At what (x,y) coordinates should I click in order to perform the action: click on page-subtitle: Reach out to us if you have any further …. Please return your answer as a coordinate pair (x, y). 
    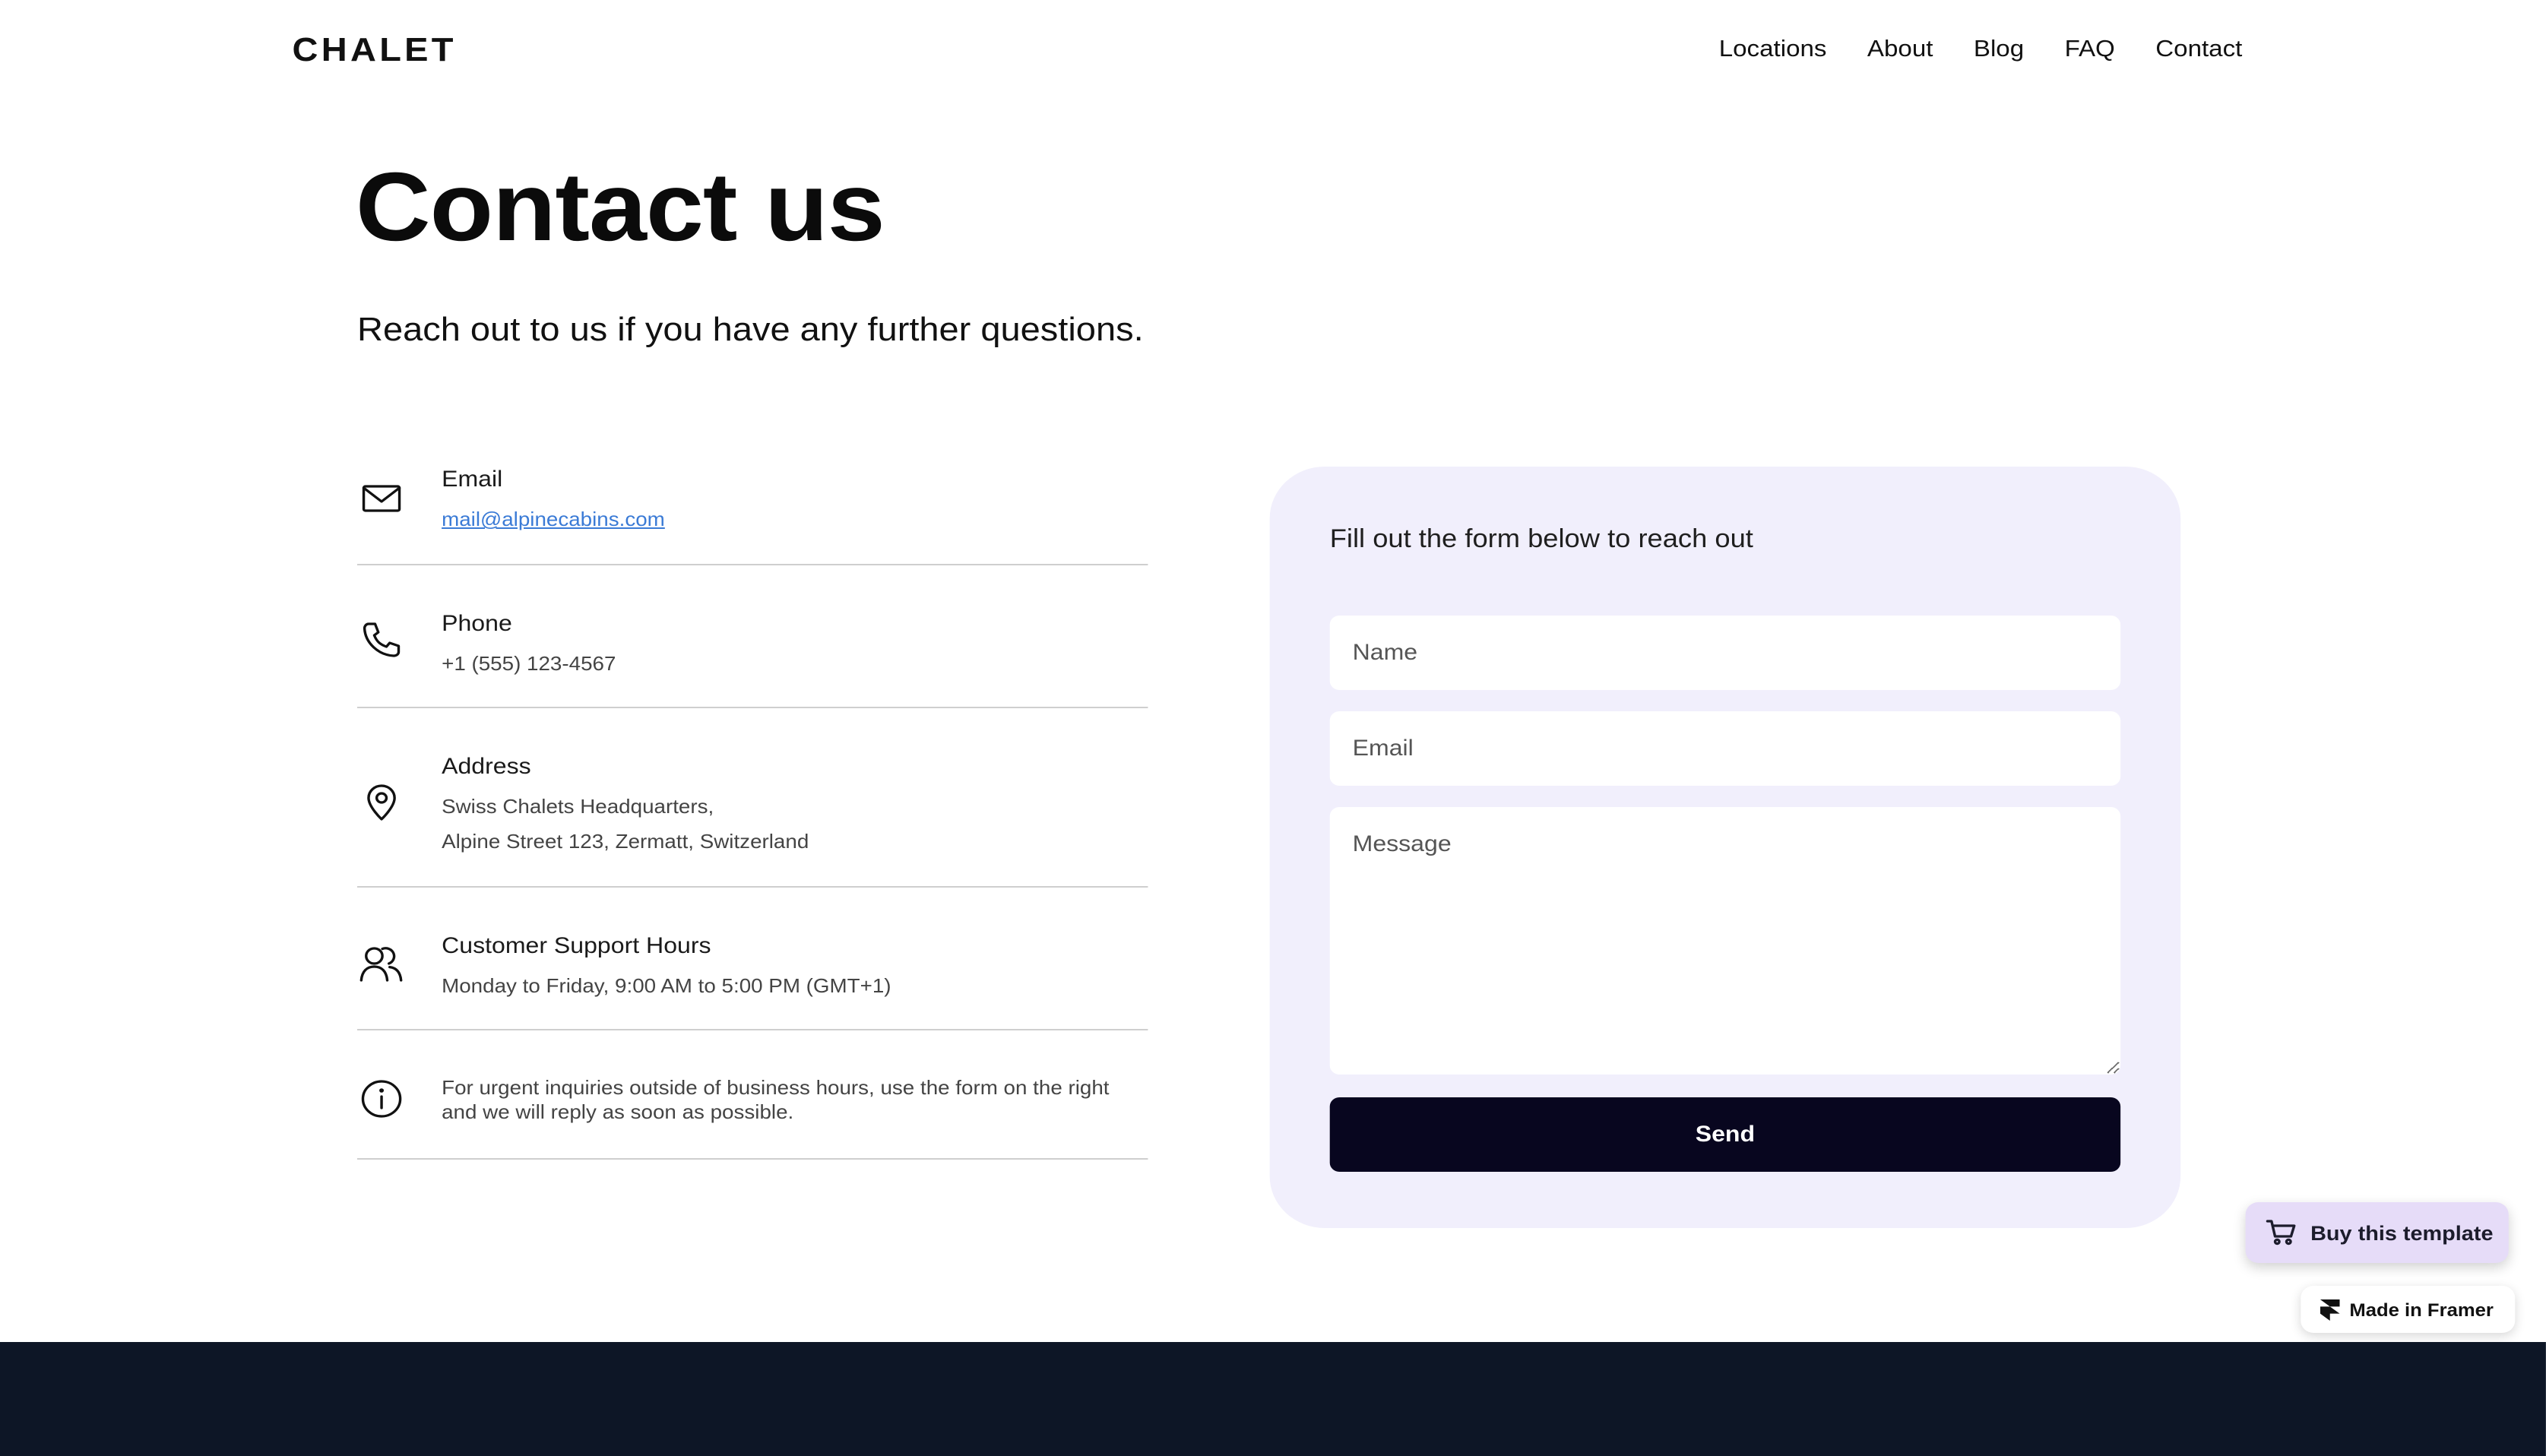
    Looking at the image, I should click on (751, 329).